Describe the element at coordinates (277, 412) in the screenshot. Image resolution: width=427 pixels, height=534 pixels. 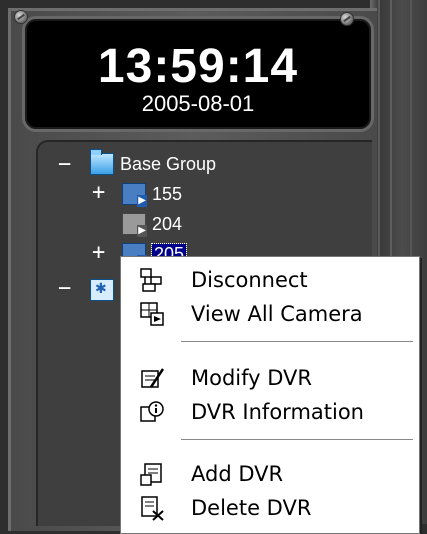
I see `menu-item-label: DVR Information` at that location.